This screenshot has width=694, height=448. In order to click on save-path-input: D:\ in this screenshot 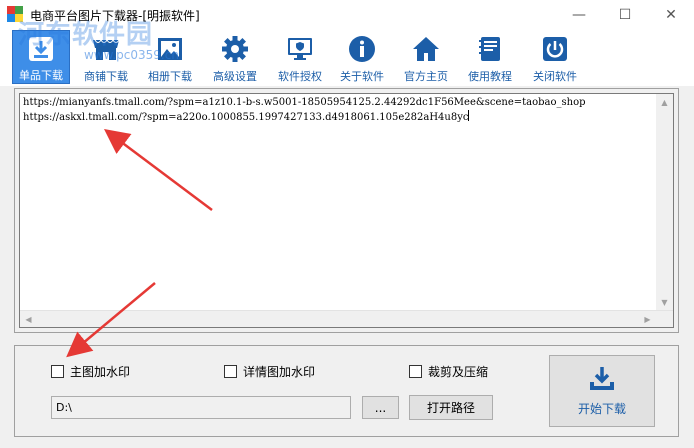, I will do `click(201, 407)`.